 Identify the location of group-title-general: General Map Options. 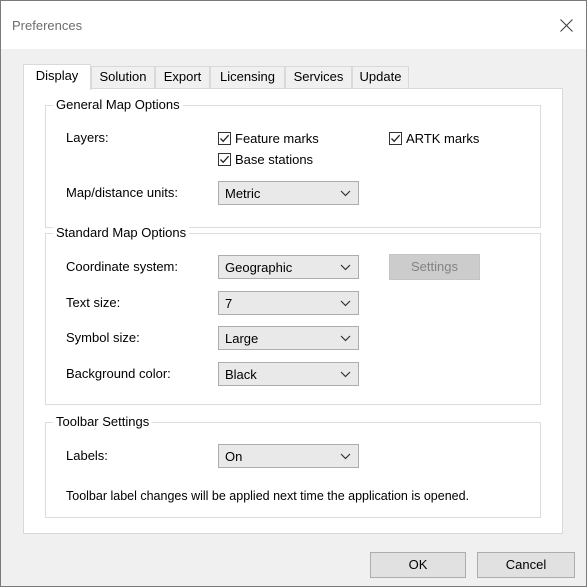
(118, 105).